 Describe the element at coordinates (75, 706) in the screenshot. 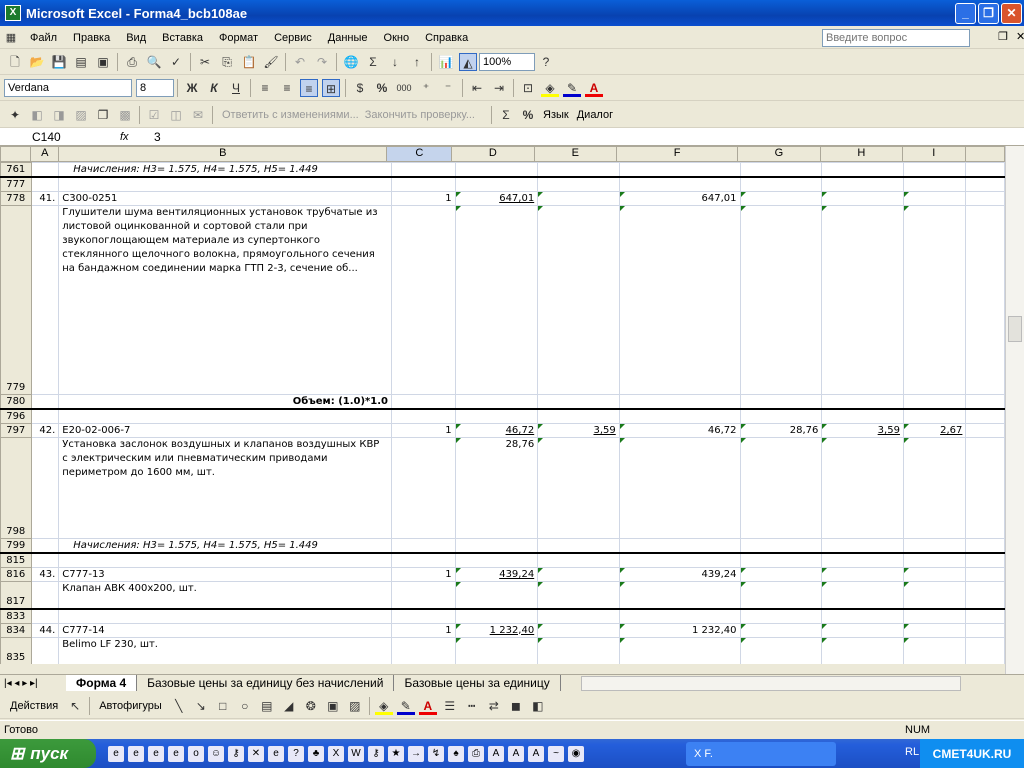

I see `select-pointer-icon: ↖` at that location.